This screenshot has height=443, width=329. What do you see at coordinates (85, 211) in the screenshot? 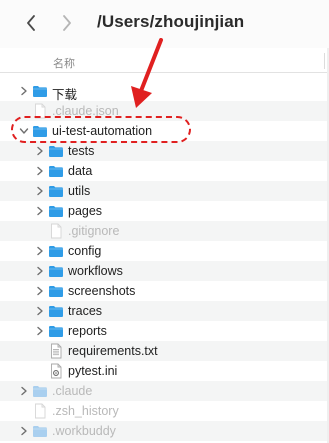
I see `file-name-label: pages` at bounding box center [85, 211].